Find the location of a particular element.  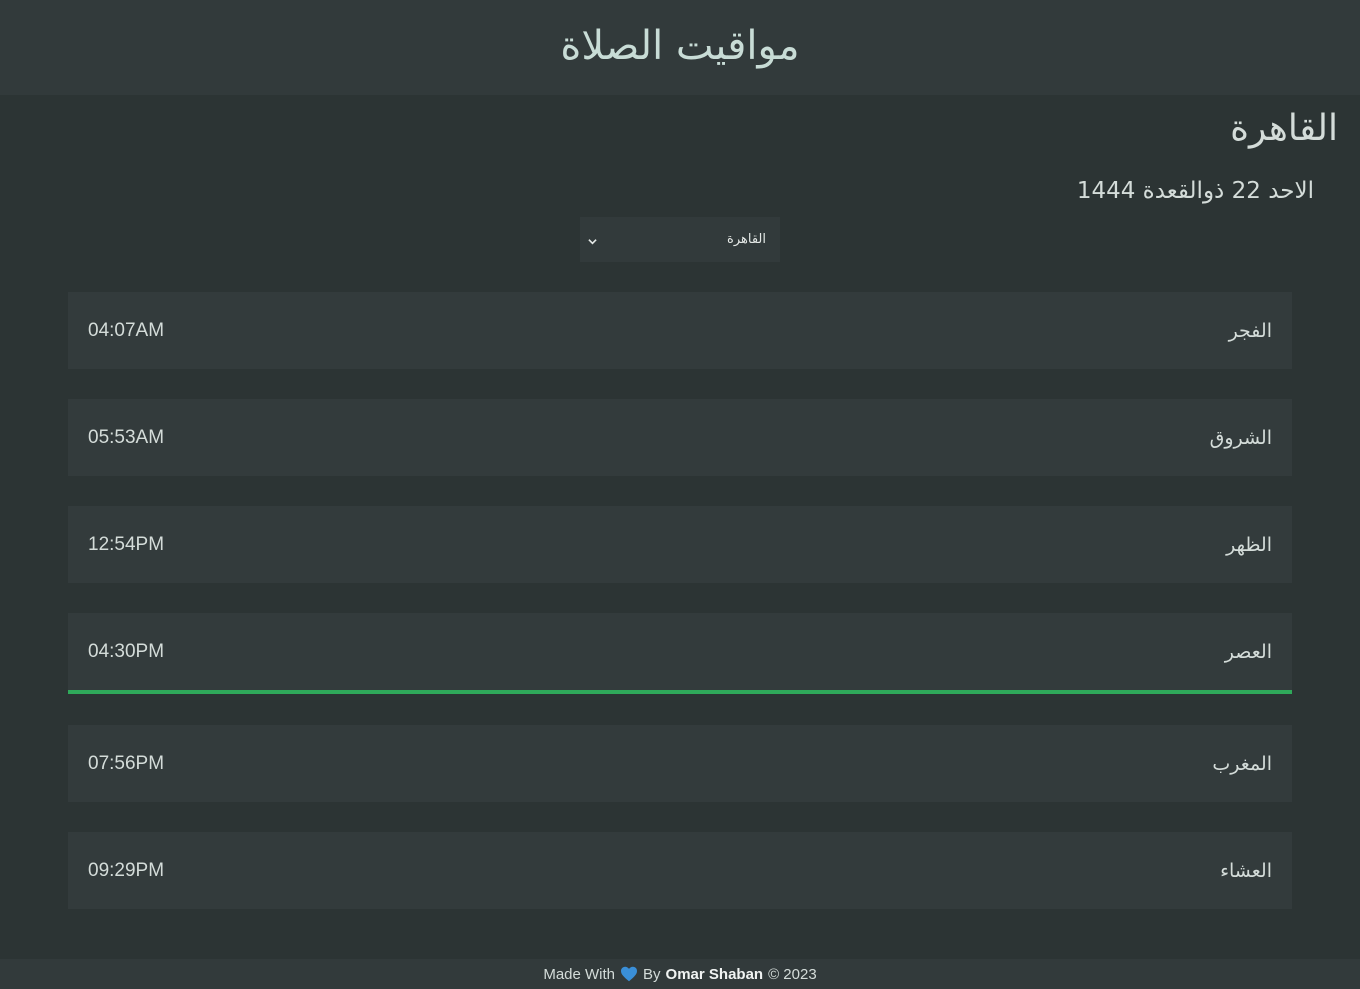

prayer-name: الظهر is located at coordinates (1249, 544).